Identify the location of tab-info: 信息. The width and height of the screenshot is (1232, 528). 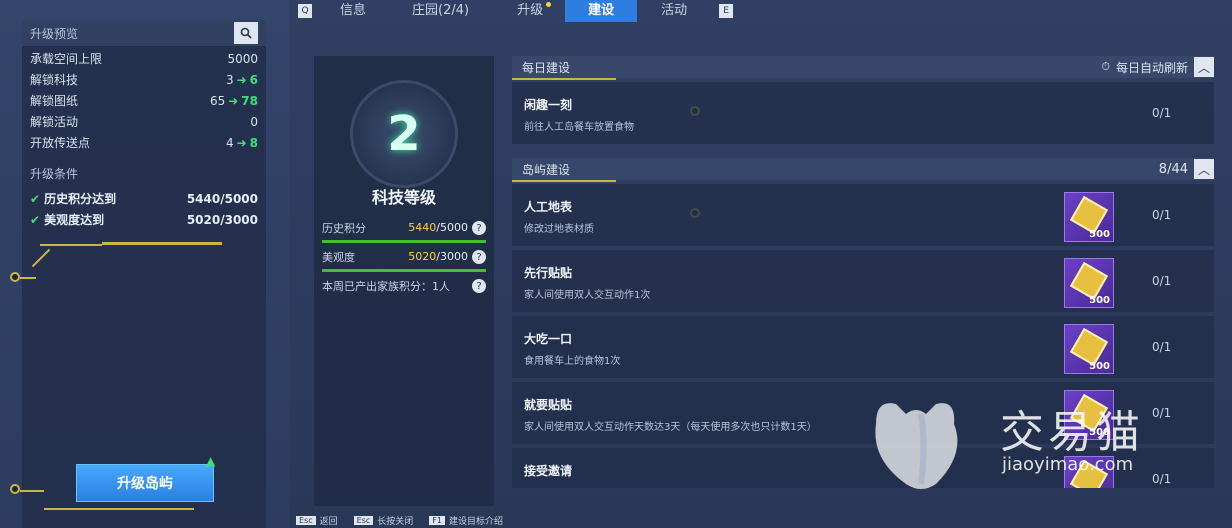
(353, 11).